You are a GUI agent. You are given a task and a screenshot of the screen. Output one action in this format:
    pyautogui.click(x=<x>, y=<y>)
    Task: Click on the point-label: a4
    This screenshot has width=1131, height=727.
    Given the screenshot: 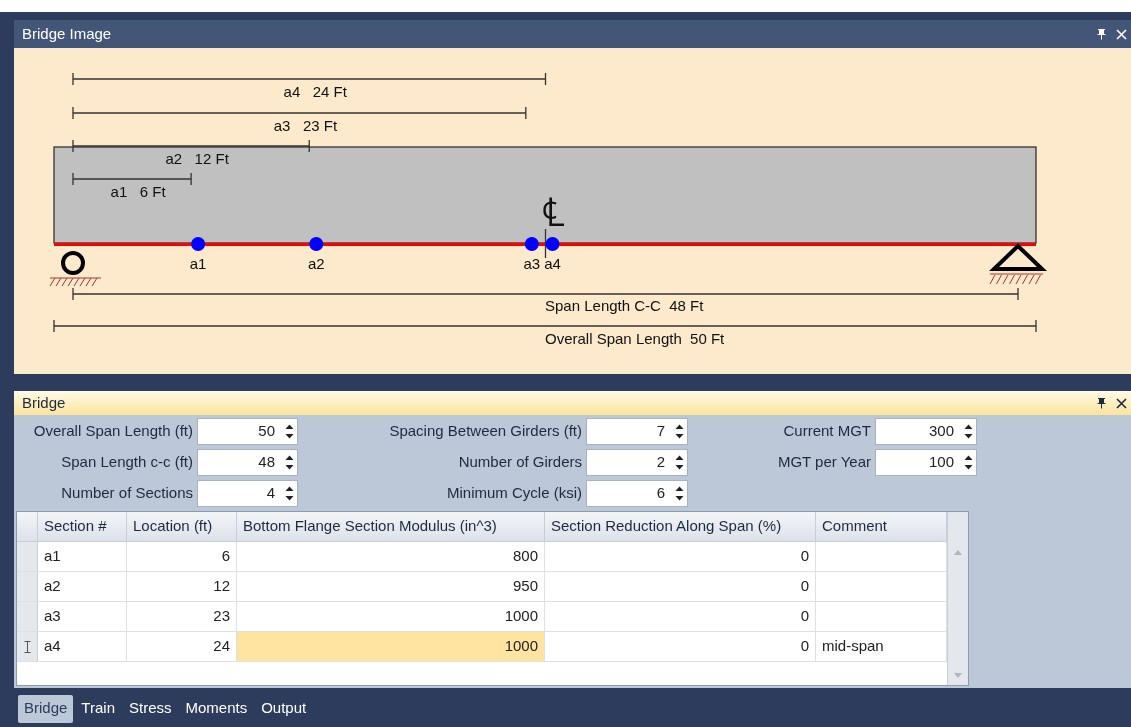 What is the action you would take?
    pyautogui.click(x=552, y=263)
    